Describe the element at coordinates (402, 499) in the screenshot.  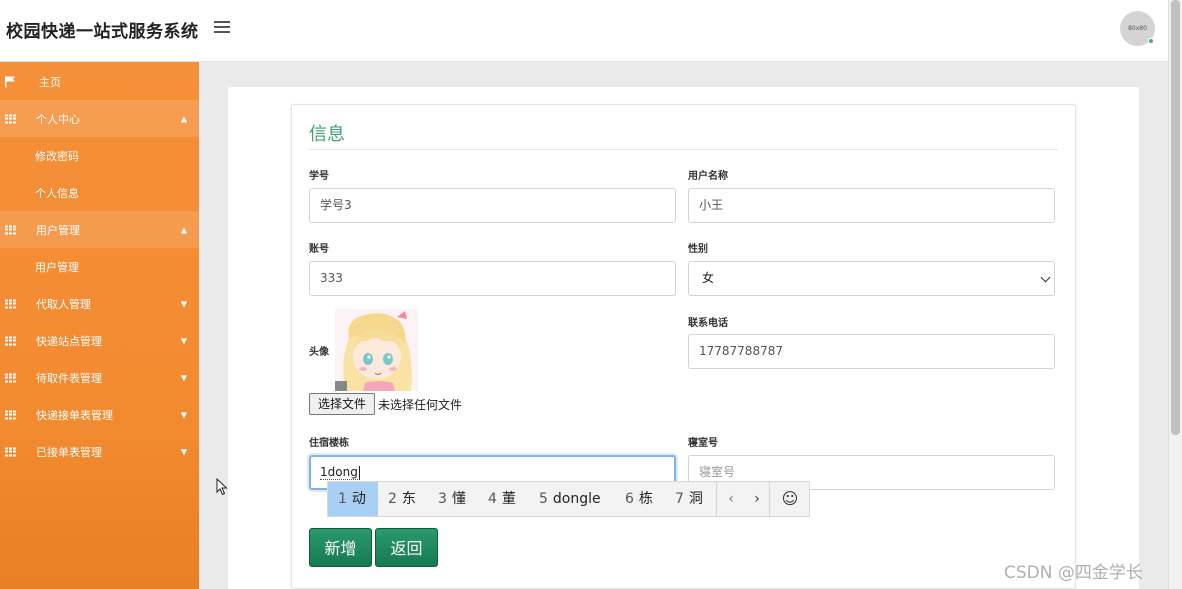
I see `ime-candidate: 2东` at that location.